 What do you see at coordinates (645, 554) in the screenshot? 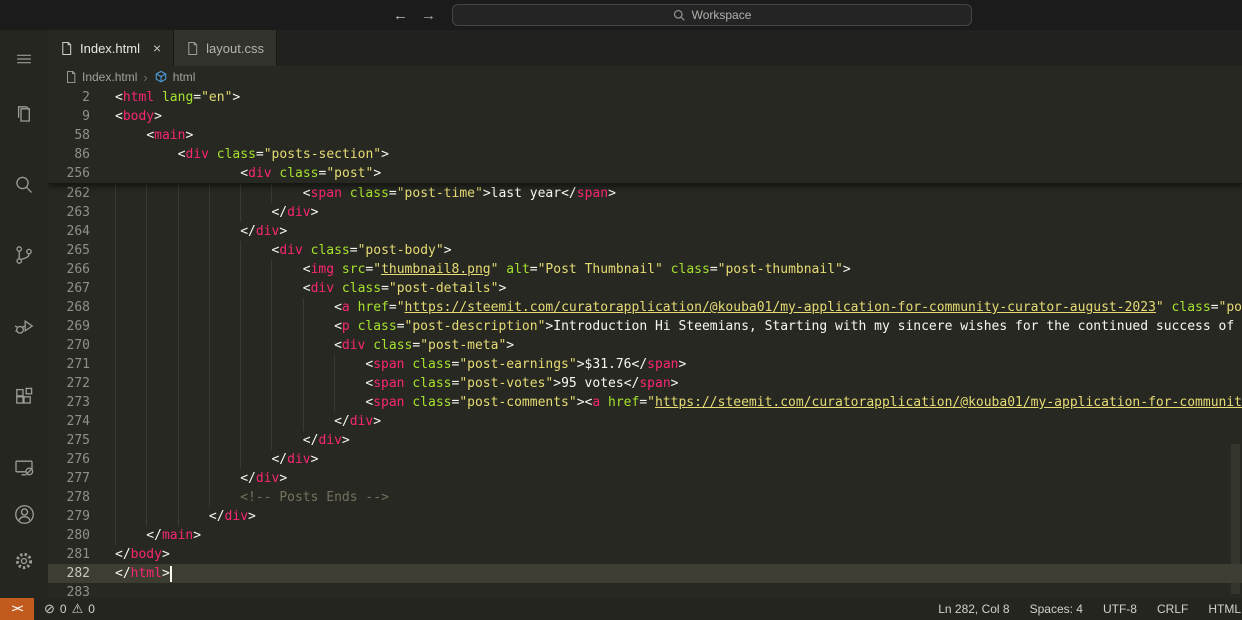
I see `code-line-281: 281 </body>` at bounding box center [645, 554].